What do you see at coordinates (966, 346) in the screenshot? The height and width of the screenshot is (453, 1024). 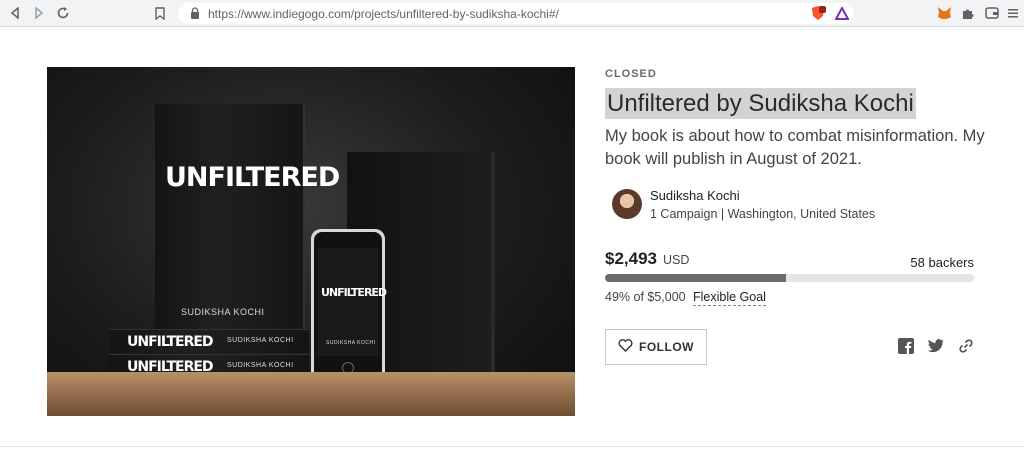 I see `link-icon` at bounding box center [966, 346].